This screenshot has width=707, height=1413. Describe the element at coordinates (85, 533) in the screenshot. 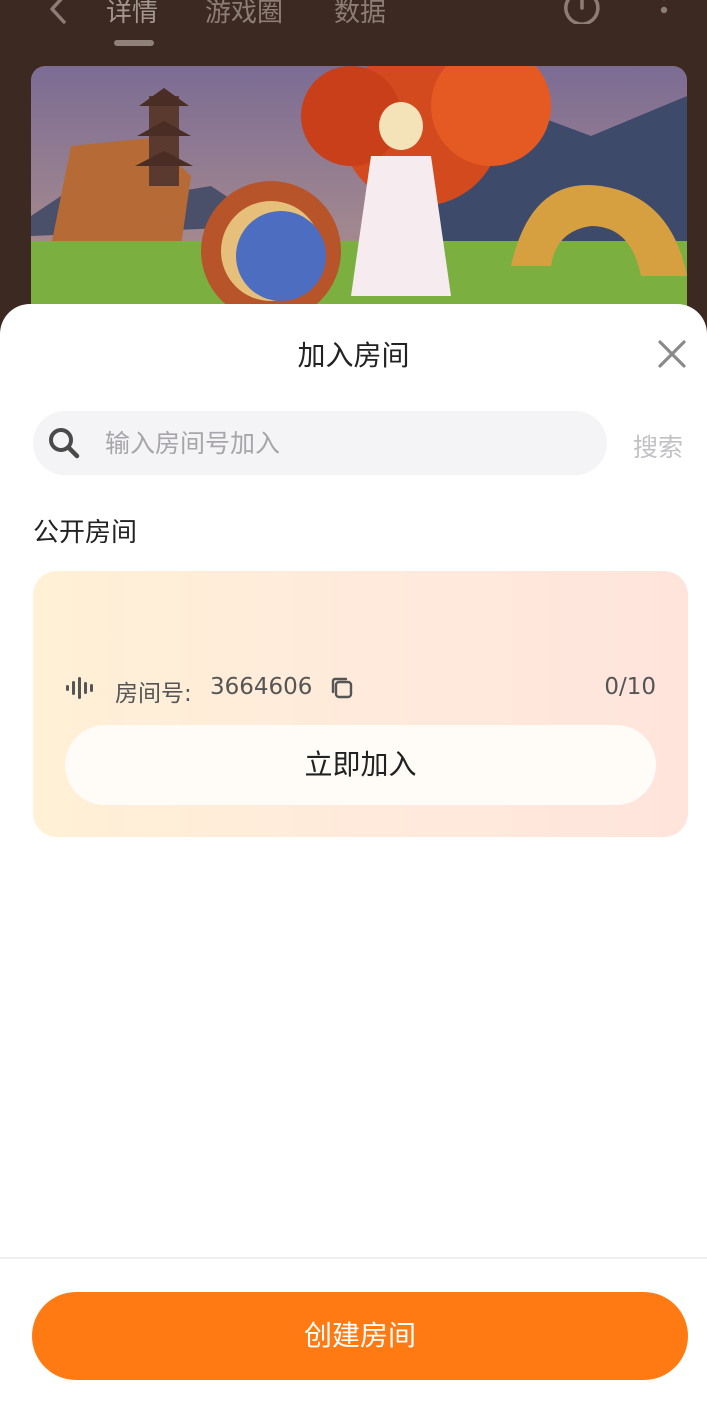

I see `public-rooms-heading: 公开房间` at that location.